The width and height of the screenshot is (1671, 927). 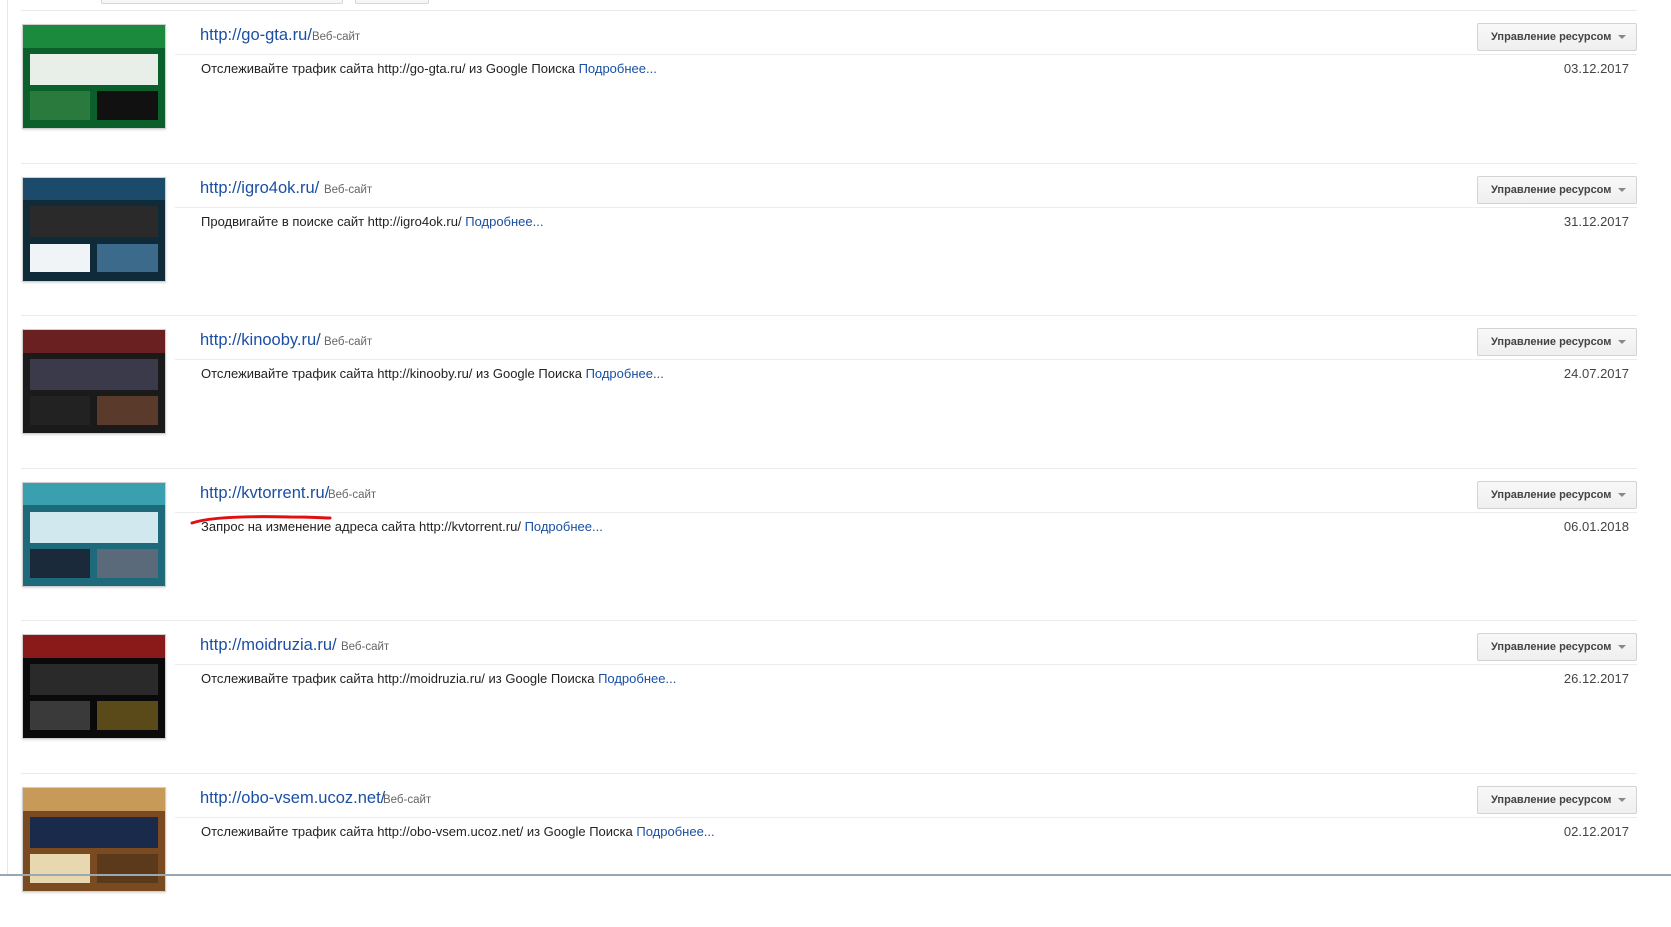 I want to click on site-url-link: http://kvtorrent.ru/, so click(x=264, y=493).